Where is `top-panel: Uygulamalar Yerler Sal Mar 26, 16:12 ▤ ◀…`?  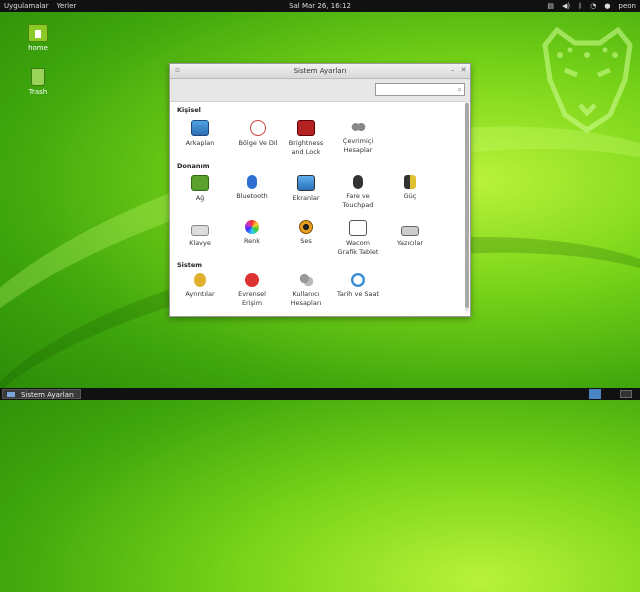 top-panel: Uygulamalar Yerler Sal Mar 26, 16:12 ▤ ◀… is located at coordinates (320, 6).